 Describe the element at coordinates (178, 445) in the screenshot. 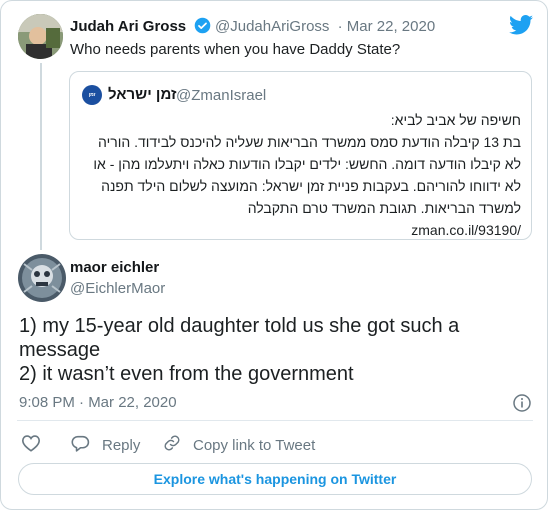

I see `link-icon` at that location.